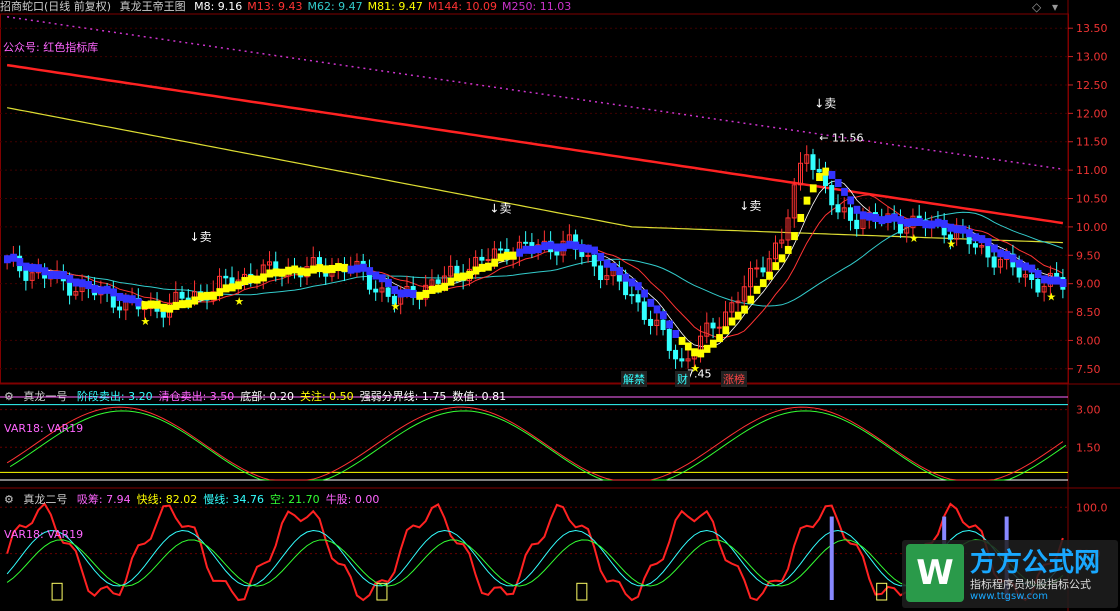 The height and width of the screenshot is (611, 1120). I want to click on event-tag-zhangbang: 涨榜, so click(734, 379).